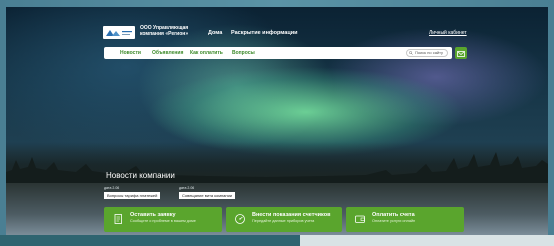 The width and height of the screenshot is (554, 246). I want to click on search-icon, so click(411, 53).